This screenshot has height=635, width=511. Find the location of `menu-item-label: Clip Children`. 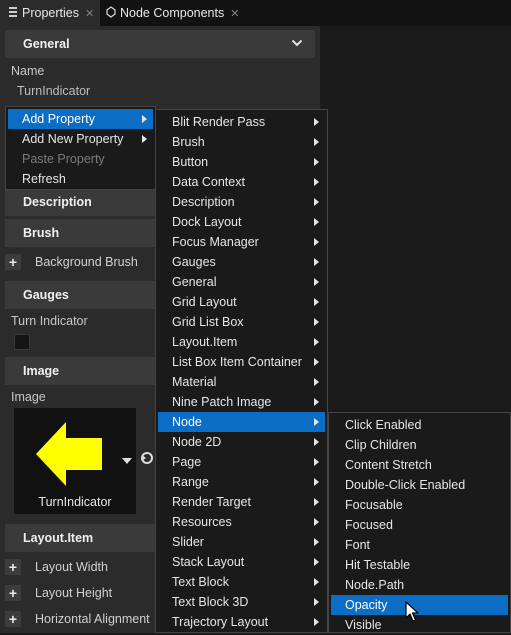

menu-item-label: Clip Children is located at coordinates (381, 445).